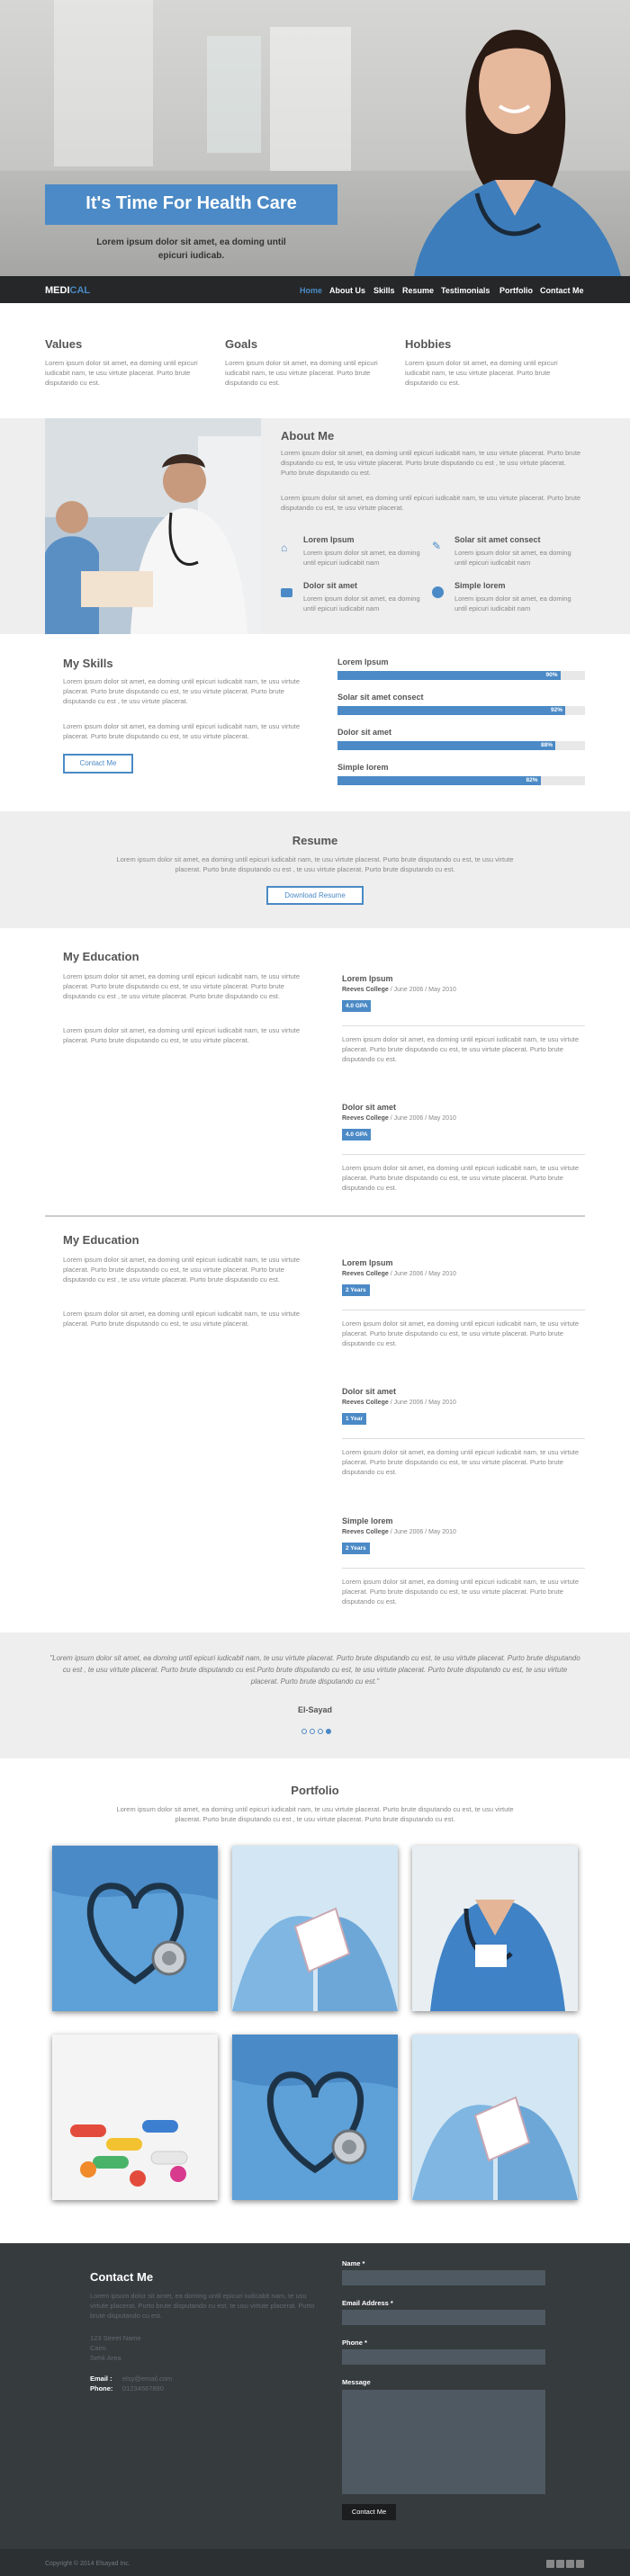 Image resolution: width=630 pixels, height=2576 pixels. What do you see at coordinates (80, 290) in the screenshot?
I see `logo-accent: CAL` at bounding box center [80, 290].